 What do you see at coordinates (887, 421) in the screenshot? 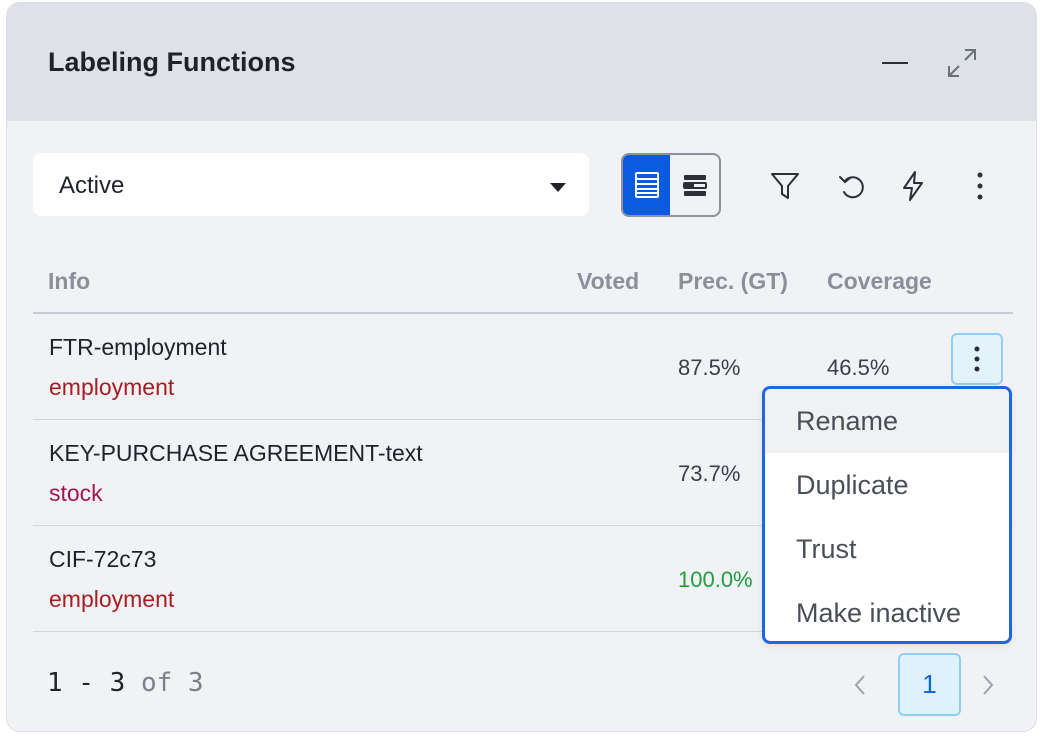
I see `menu-item-rename: Rename` at bounding box center [887, 421].